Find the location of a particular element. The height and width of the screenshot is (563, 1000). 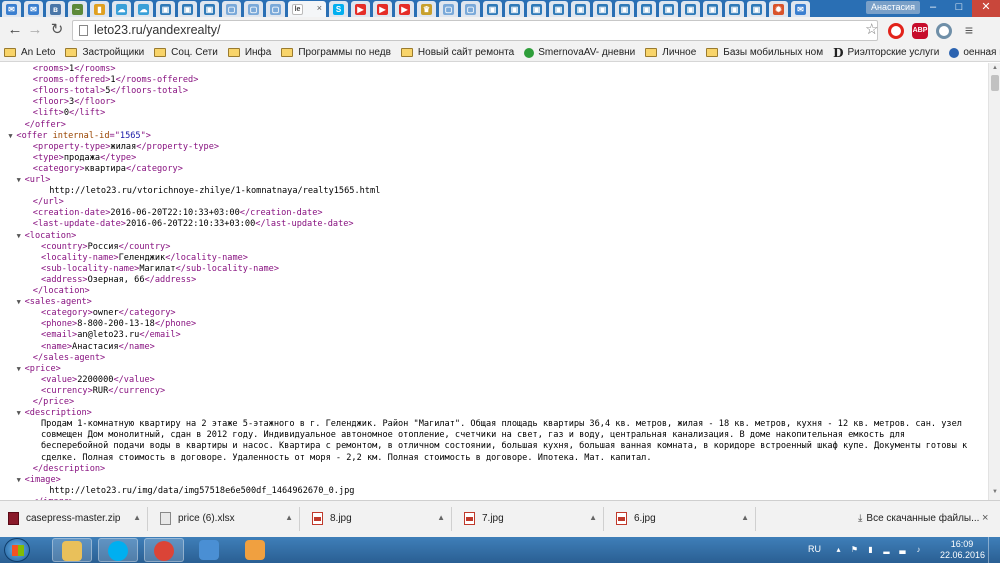

bookmark-item: оенная ипотек is located at coordinates (972, 52).